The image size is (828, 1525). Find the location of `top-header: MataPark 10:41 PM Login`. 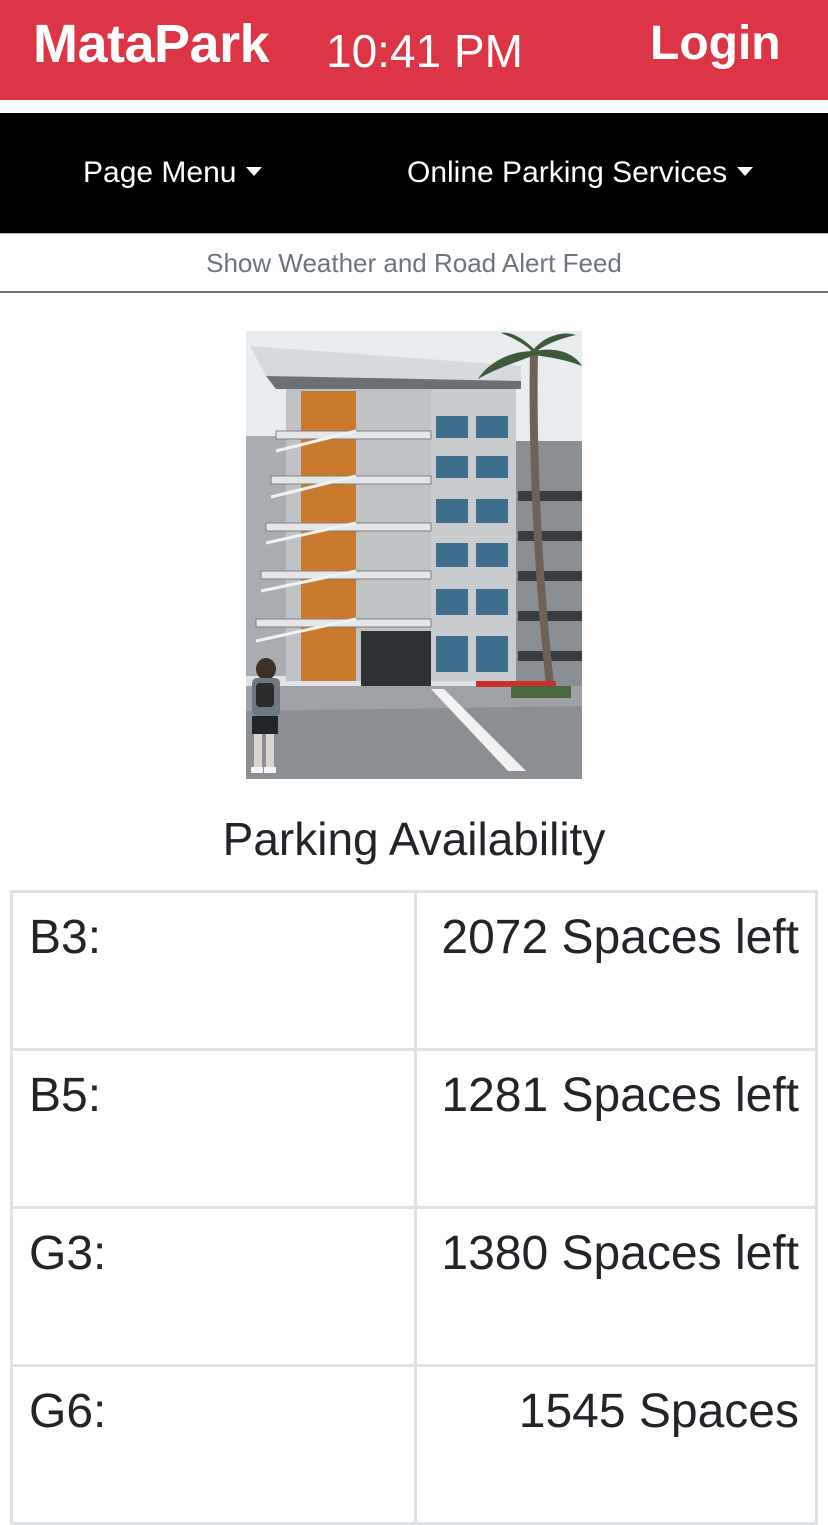

top-header: MataPark 10:41 PM Login is located at coordinates (414, 50).